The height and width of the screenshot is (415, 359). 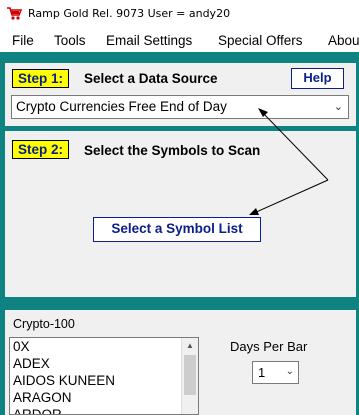 I want to click on scroll-thumb, so click(x=190, y=375).